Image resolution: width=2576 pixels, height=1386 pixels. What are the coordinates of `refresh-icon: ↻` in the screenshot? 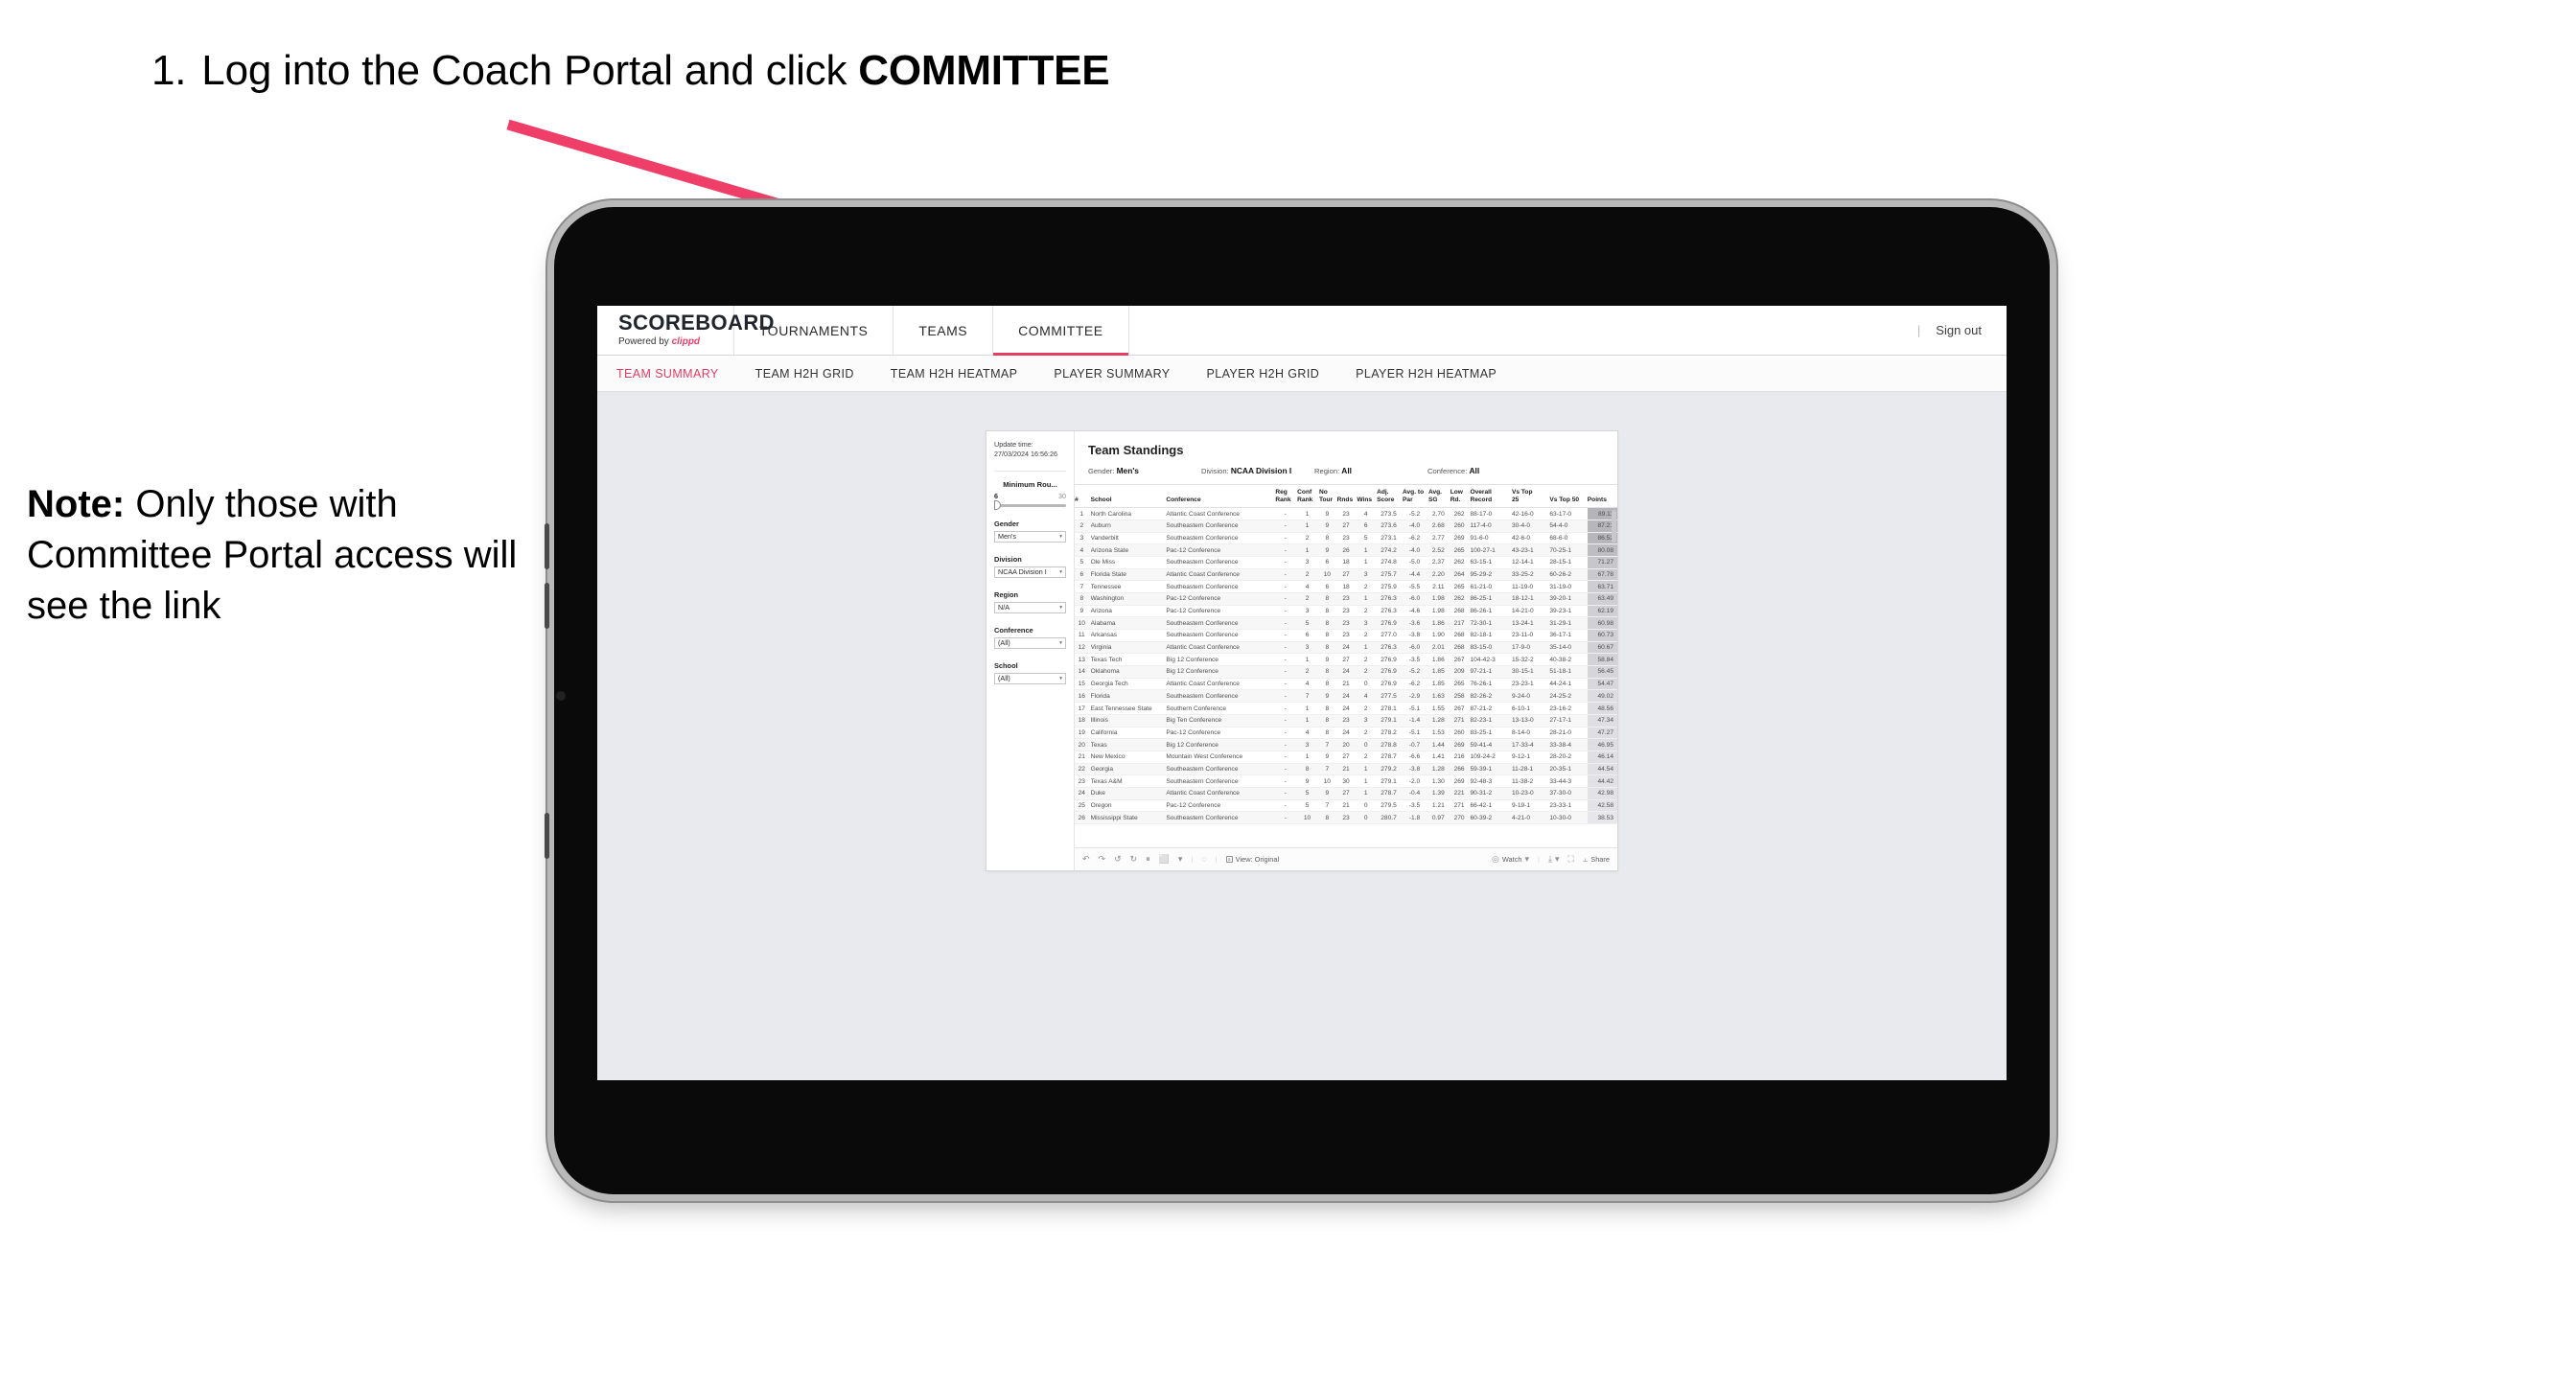 It's located at (1134, 860).